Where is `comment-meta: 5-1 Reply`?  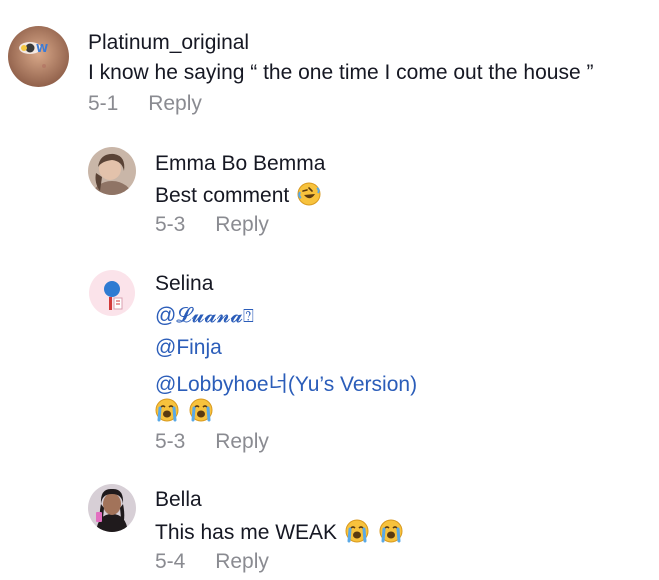
comment-meta: 5-1 Reply is located at coordinates (145, 104).